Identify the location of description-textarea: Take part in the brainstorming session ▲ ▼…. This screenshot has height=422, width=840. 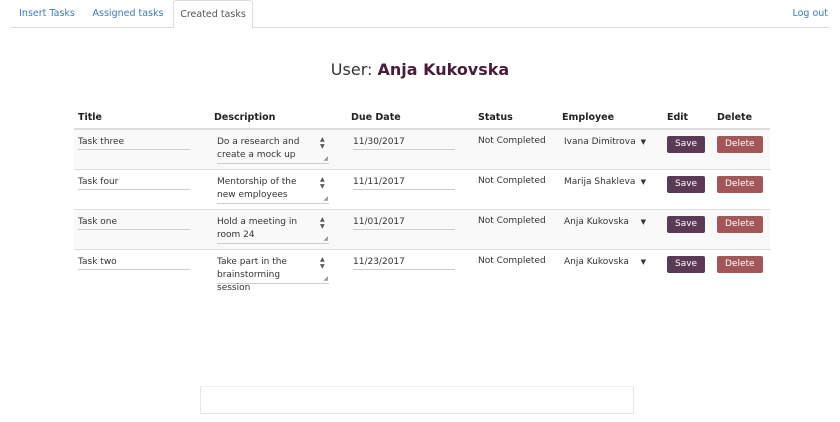
(273, 274).